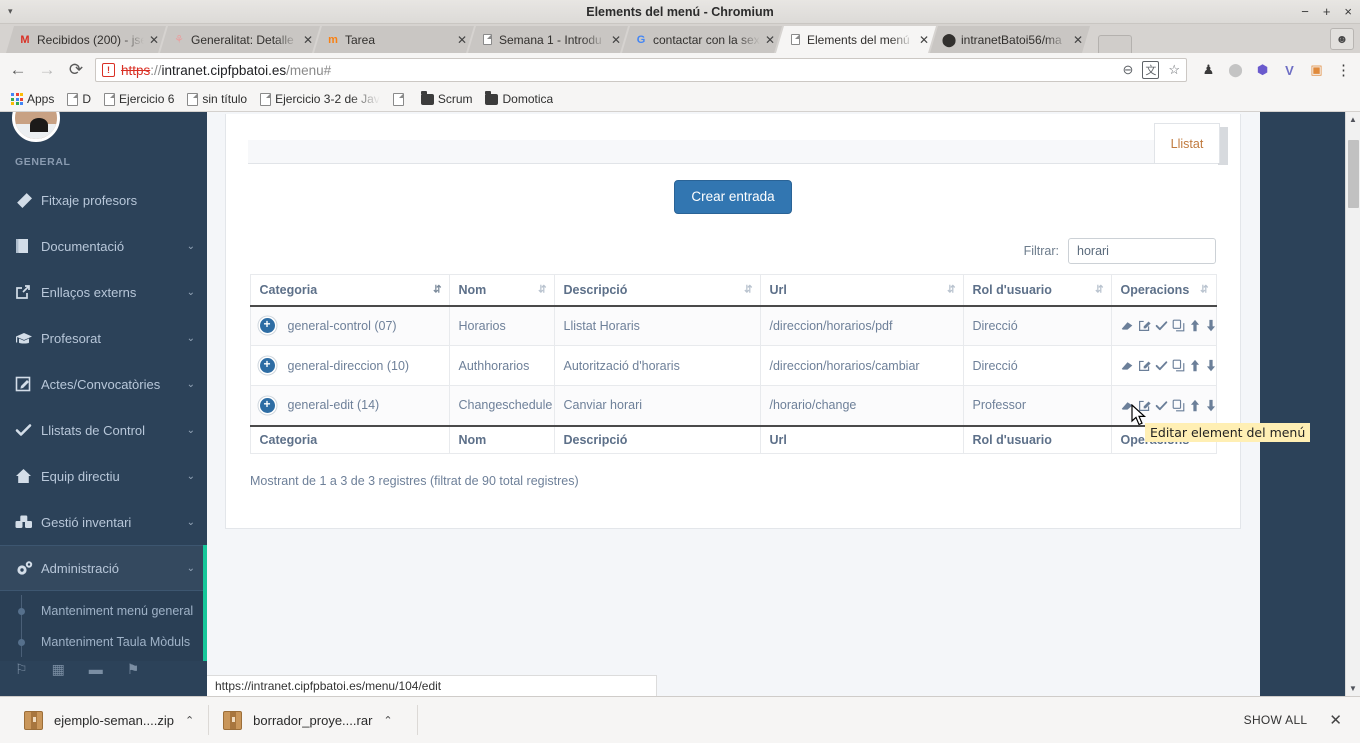 The width and height of the screenshot is (1360, 743). I want to click on column-header-label: Operacions, so click(1155, 289).